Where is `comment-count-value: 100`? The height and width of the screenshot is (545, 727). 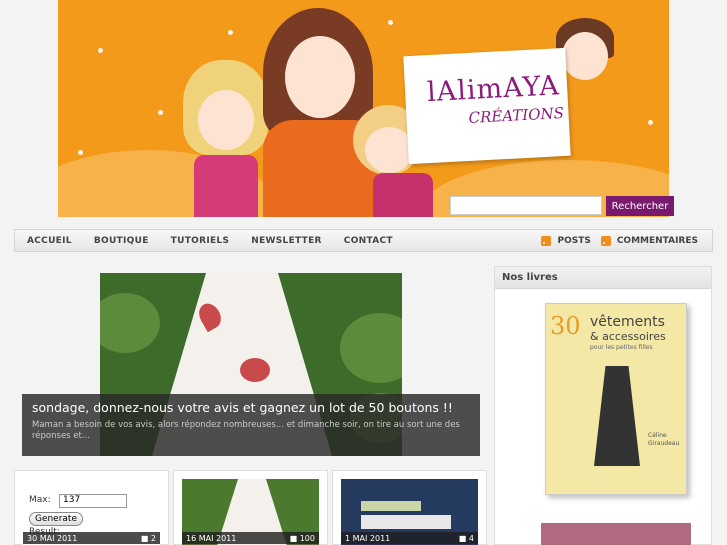 comment-count-value: 100 is located at coordinates (307, 538).